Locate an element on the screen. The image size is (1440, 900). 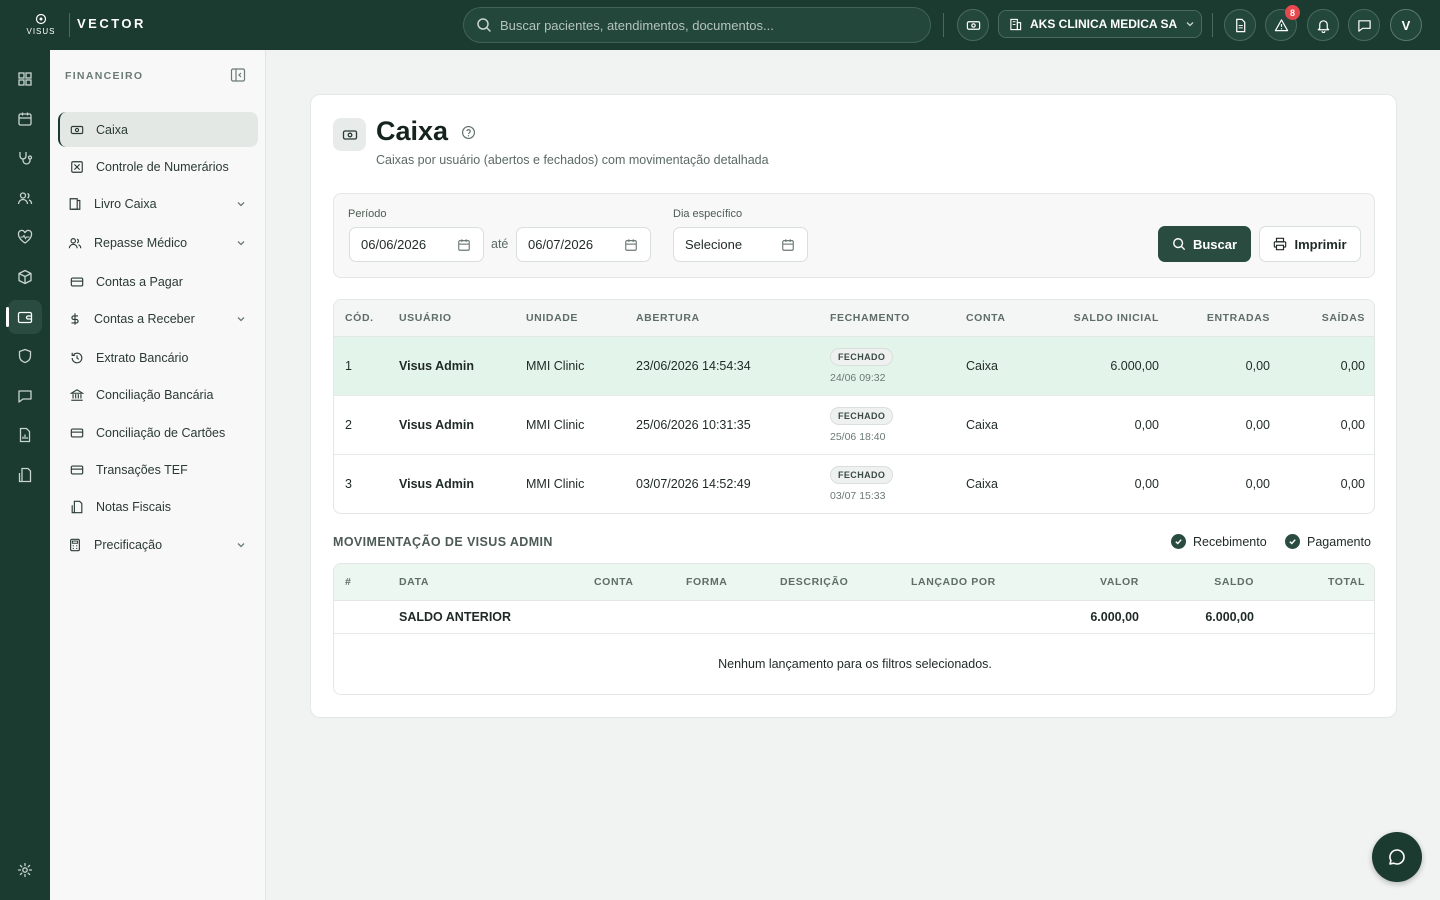
check-icon is located at coordinates (1292, 542).